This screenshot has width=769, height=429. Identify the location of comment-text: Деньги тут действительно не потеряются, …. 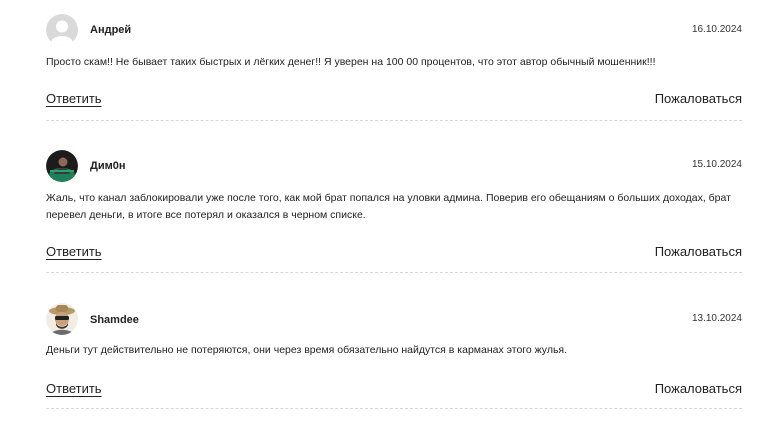
(307, 350).